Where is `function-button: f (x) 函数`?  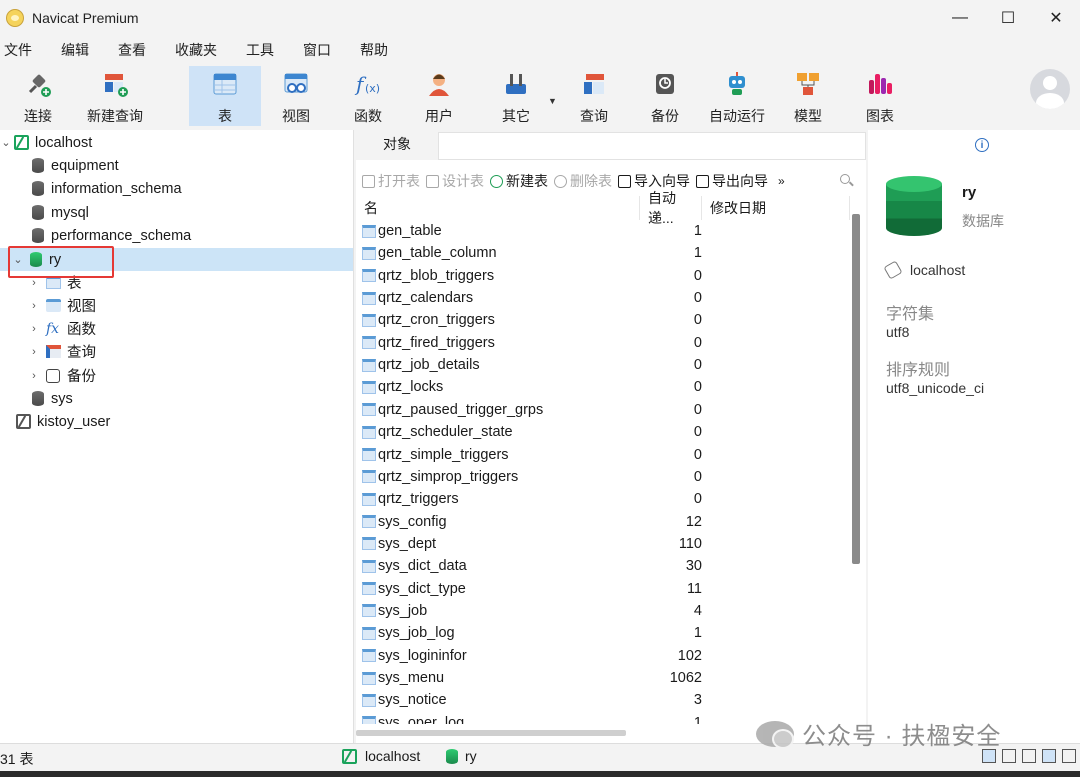
function-button: f (x) 函数 is located at coordinates (368, 96).